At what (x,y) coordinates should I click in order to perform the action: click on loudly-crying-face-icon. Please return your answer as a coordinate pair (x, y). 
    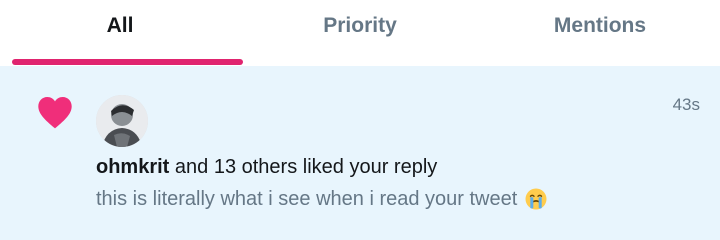
    Looking at the image, I should click on (536, 199).